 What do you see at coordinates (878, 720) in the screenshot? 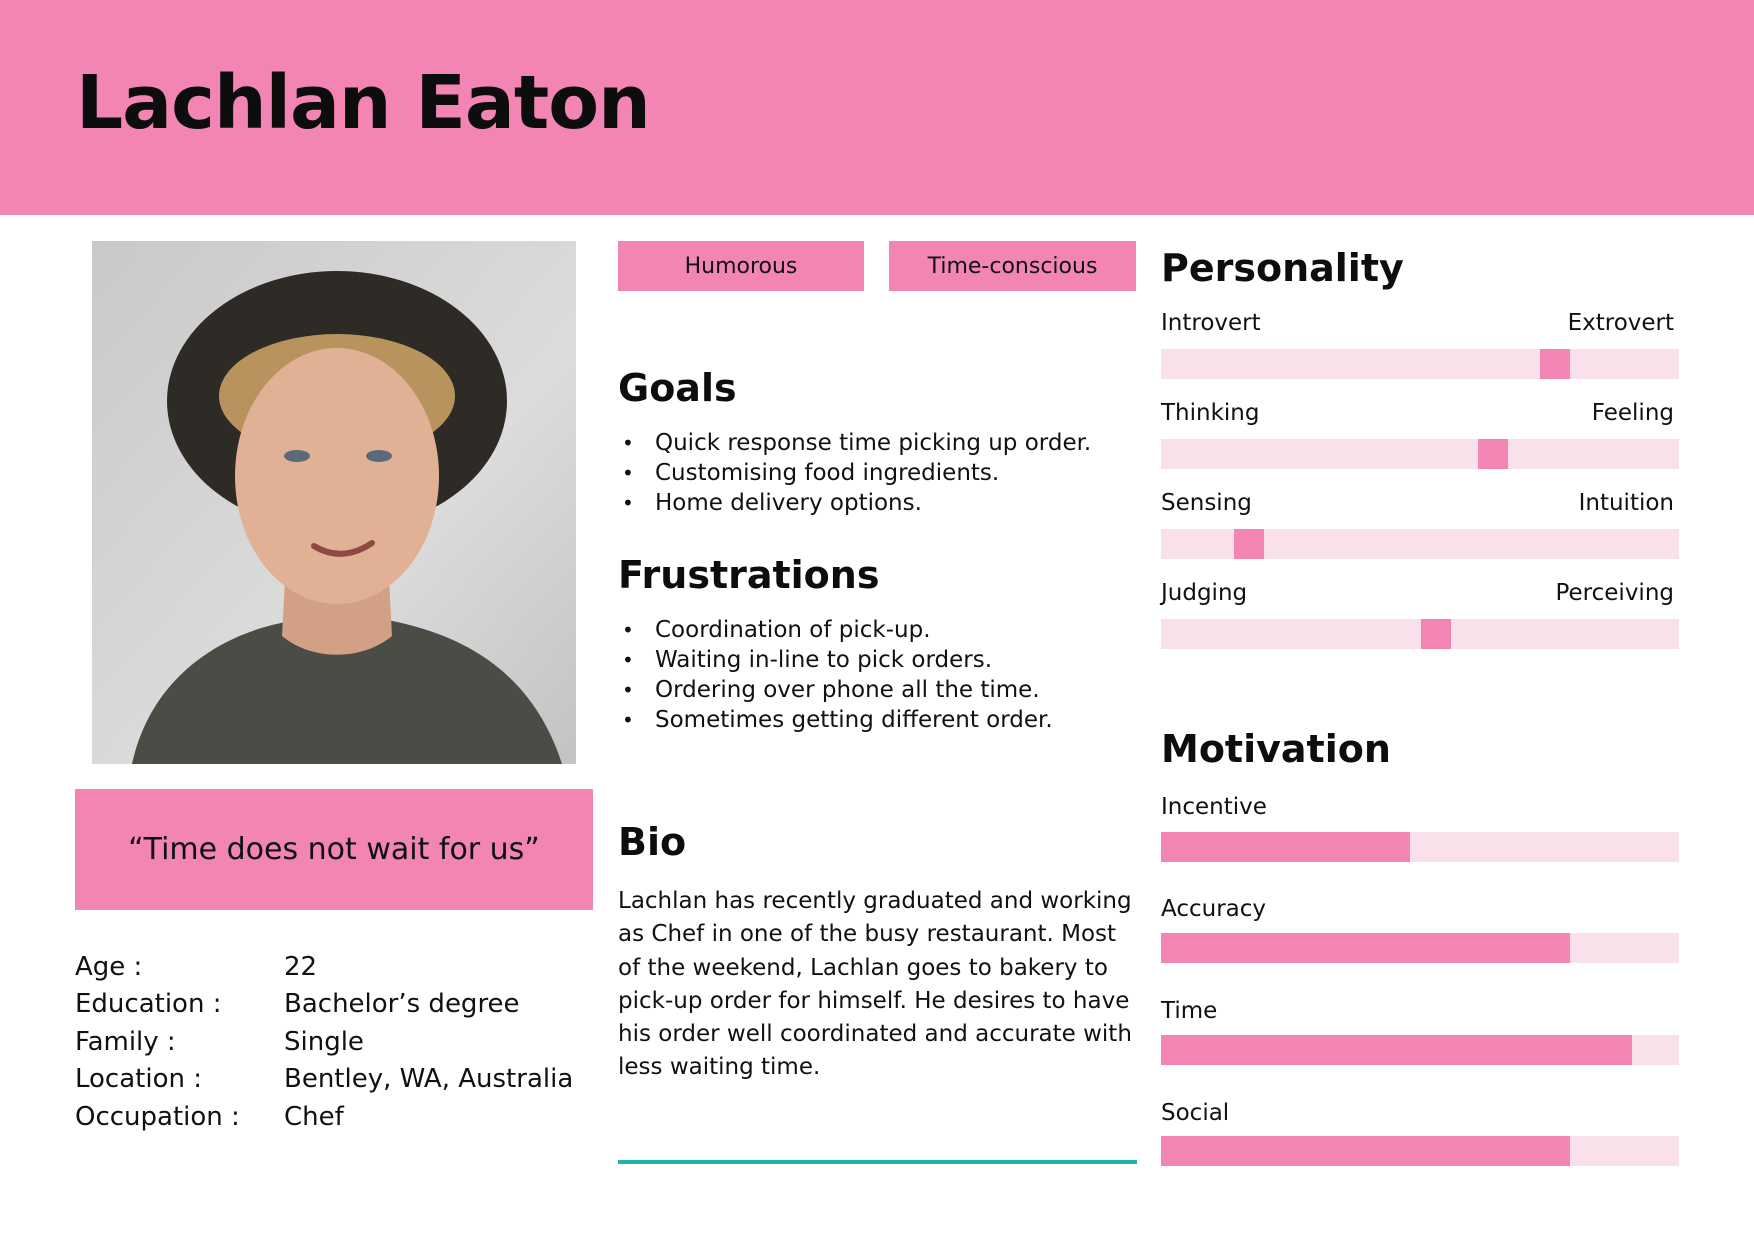
I see `frustration-item: Sometimes getting different order.` at bounding box center [878, 720].